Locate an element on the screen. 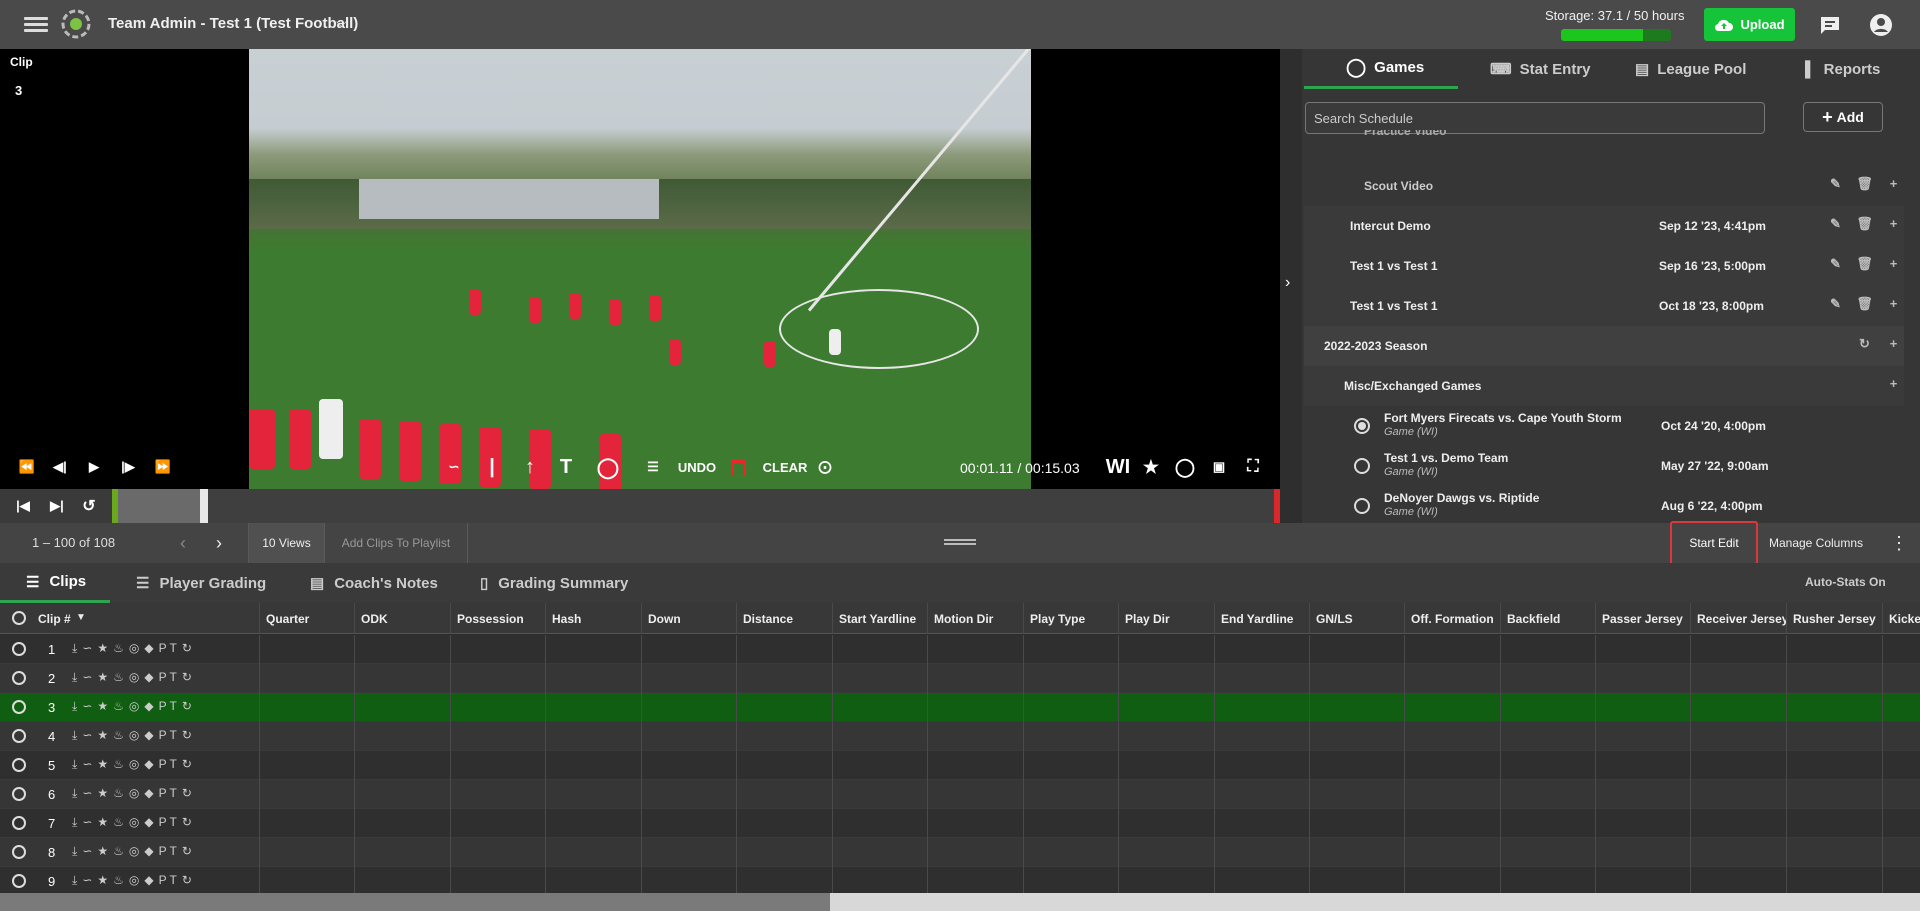 The image size is (1920, 911). timeline-track is located at coordinates (696, 506).